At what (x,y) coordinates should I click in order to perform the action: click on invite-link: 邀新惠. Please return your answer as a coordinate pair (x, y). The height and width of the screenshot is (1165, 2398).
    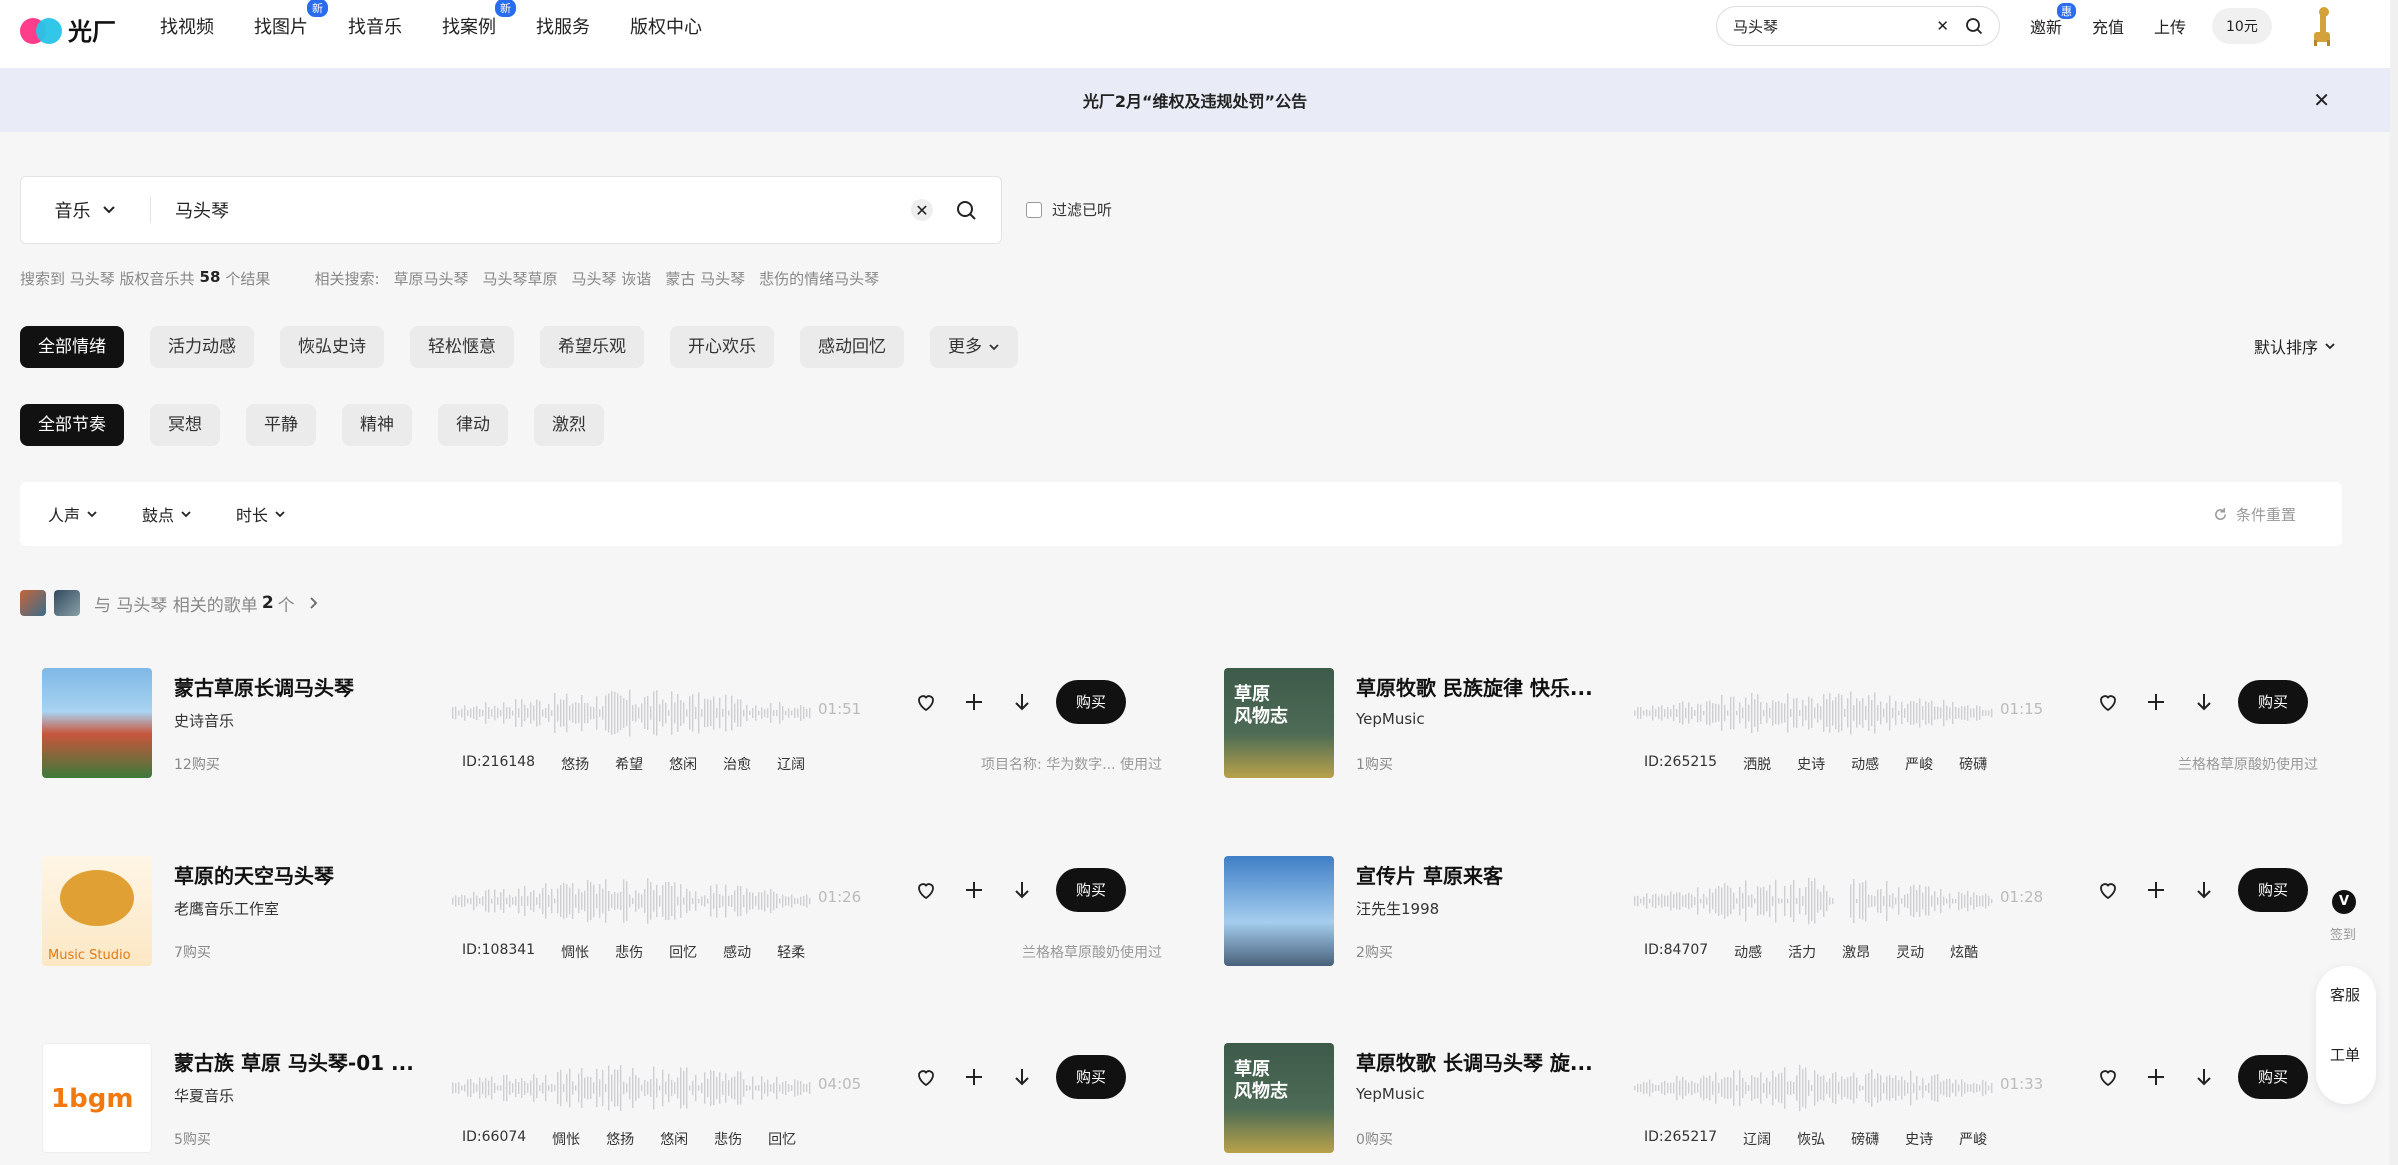
    Looking at the image, I should click on (2053, 20).